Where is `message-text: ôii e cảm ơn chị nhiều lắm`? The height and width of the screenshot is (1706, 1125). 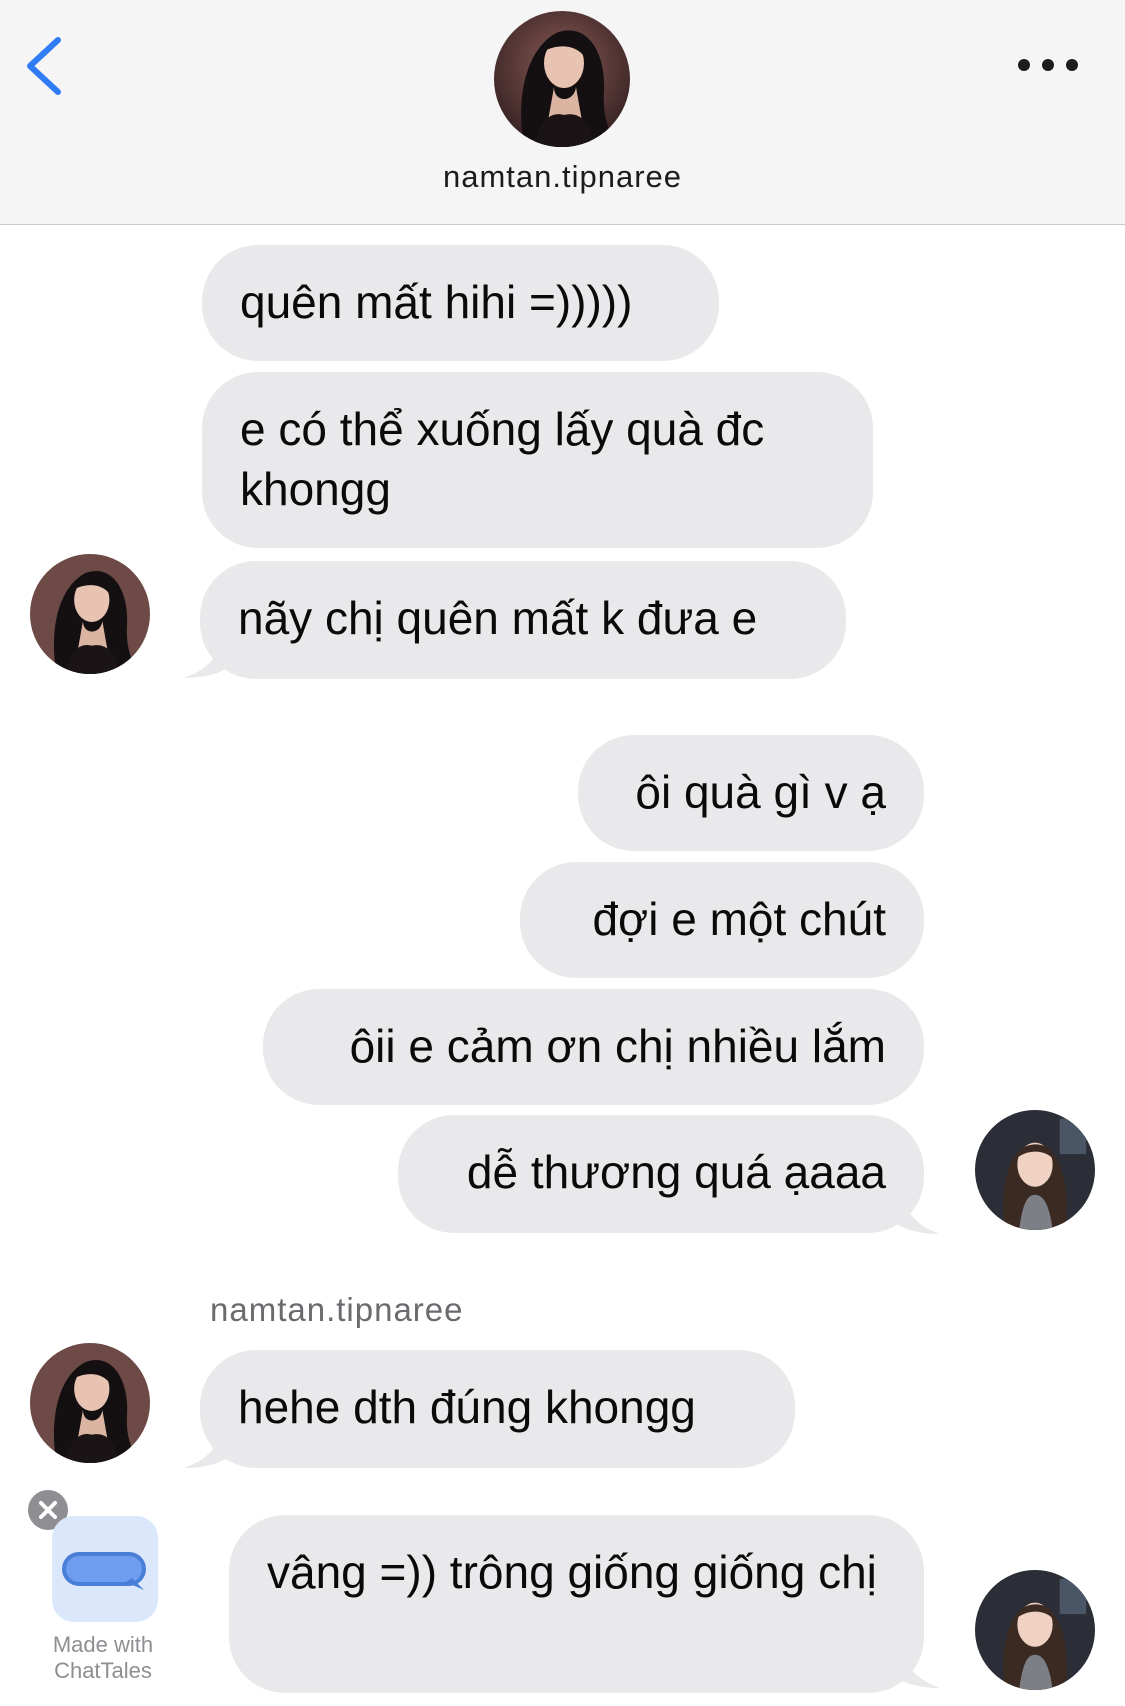 message-text: ôii e cảm ơn chị nhiều lắm is located at coordinates (617, 1046).